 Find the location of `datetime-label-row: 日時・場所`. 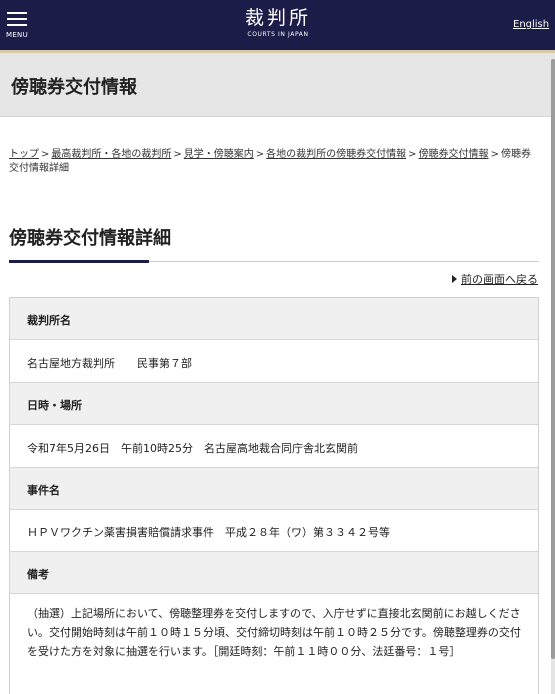

datetime-label-row: 日時・場所 is located at coordinates (274, 404).